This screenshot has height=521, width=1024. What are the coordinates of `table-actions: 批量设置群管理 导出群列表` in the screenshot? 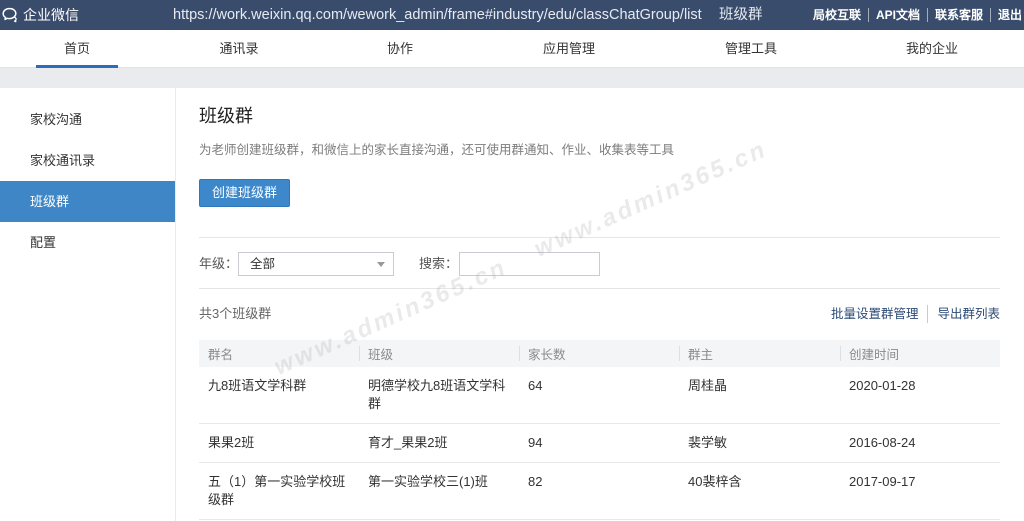 It's located at (915, 314).